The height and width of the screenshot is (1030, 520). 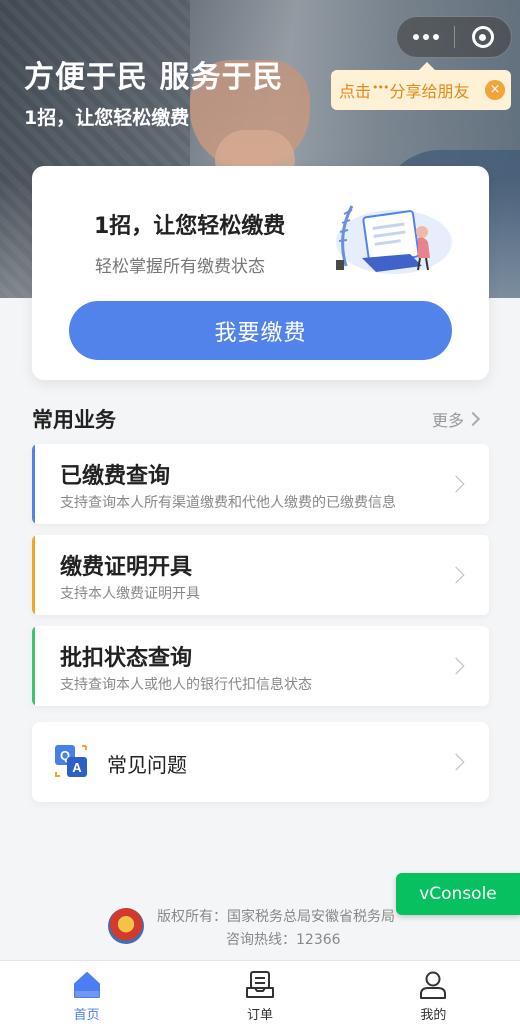 I want to click on card-title: 1招，让您轻松缴费, so click(x=190, y=226).